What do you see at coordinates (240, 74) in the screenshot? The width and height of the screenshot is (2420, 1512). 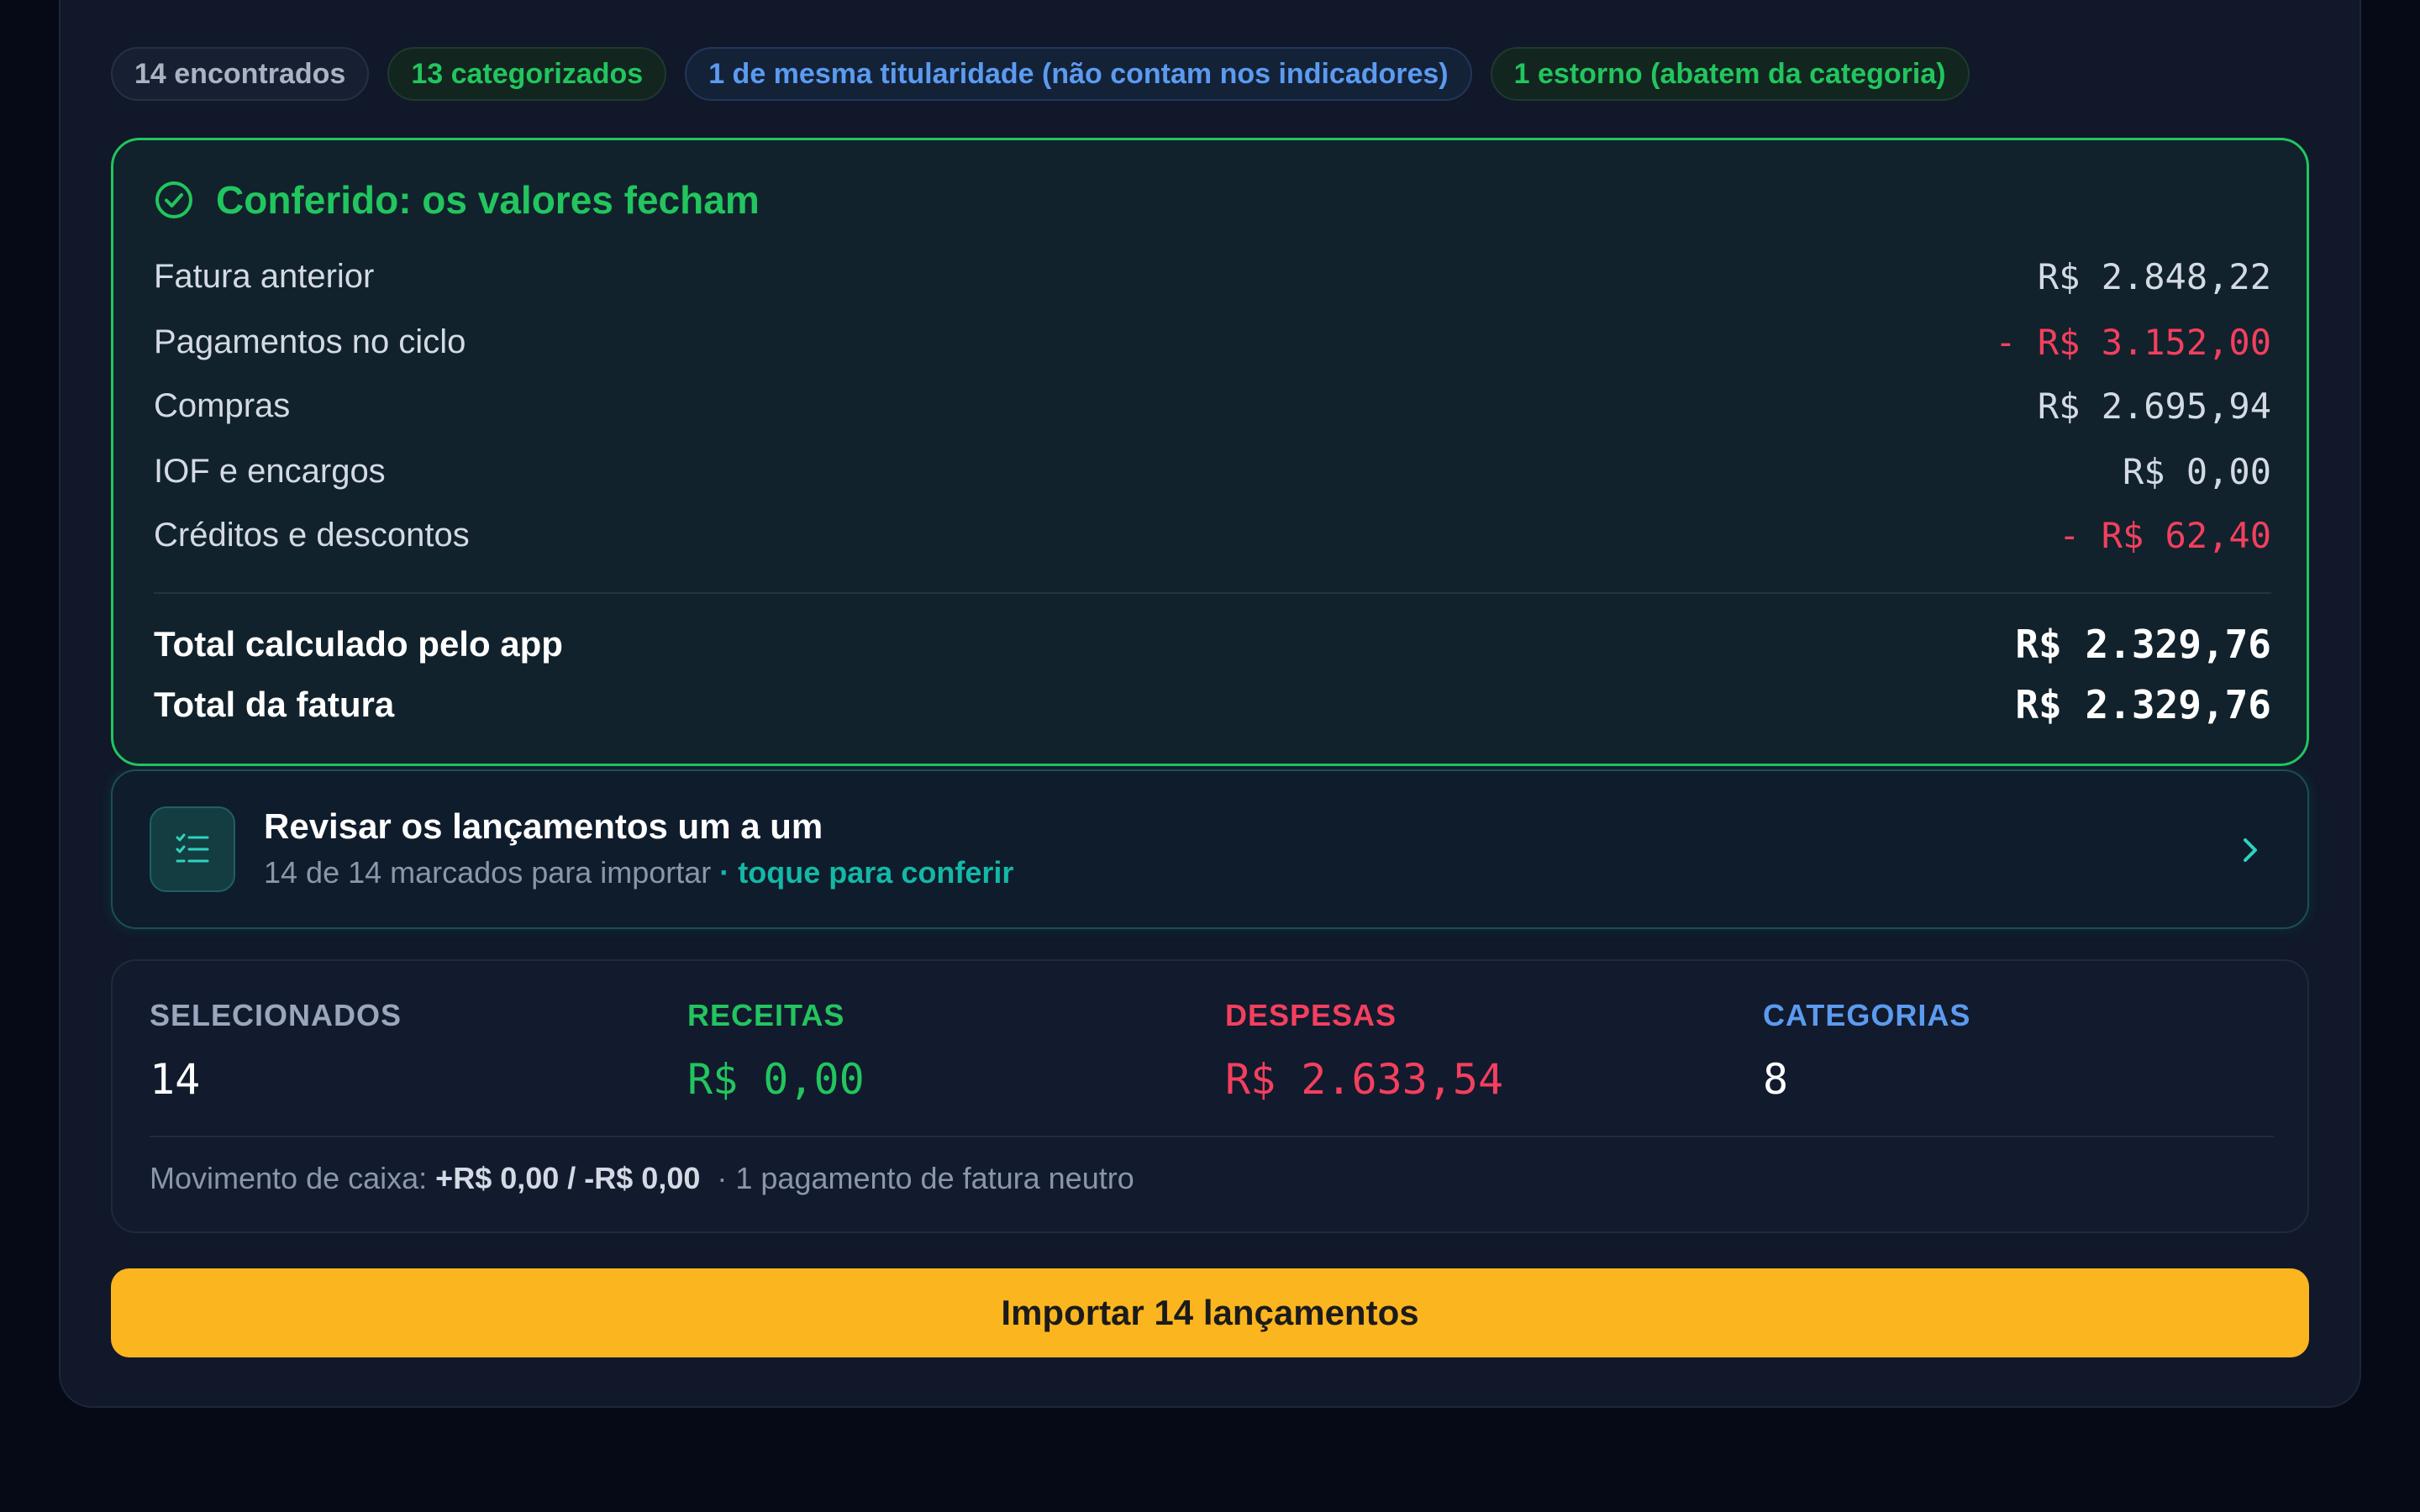 I see `chip-found: 14 encontrados` at bounding box center [240, 74].